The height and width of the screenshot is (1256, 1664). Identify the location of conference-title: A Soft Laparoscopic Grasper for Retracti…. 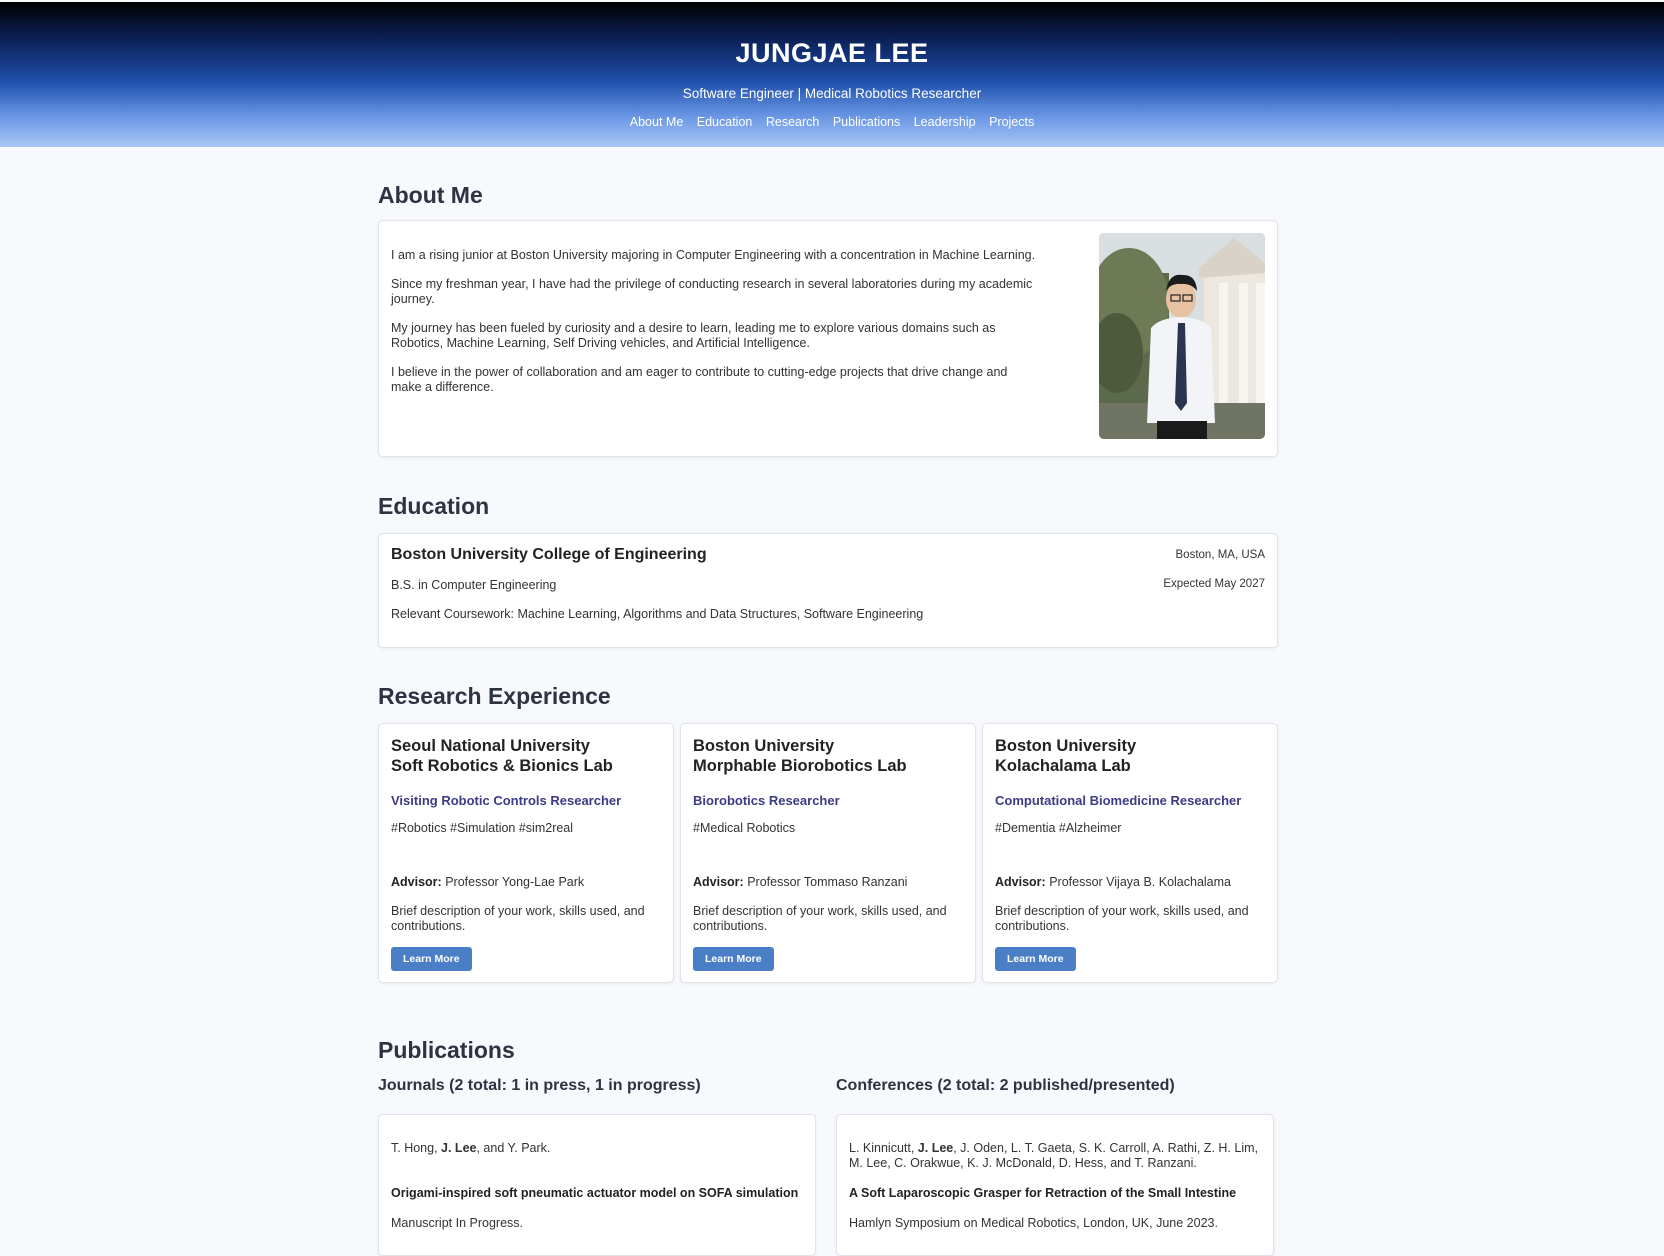
(1043, 1193).